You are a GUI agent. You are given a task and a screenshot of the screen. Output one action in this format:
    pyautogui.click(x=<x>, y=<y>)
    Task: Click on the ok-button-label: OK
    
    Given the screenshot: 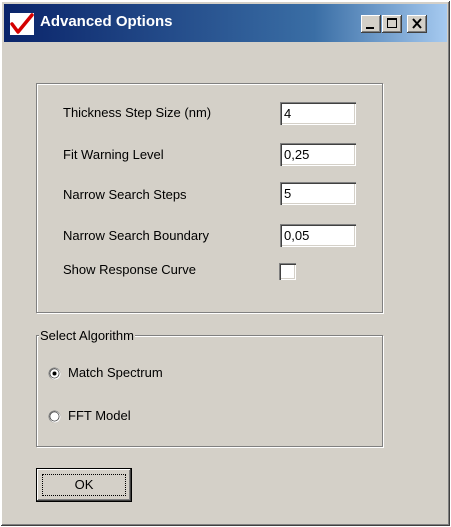 What is the action you would take?
    pyautogui.click(x=84, y=484)
    